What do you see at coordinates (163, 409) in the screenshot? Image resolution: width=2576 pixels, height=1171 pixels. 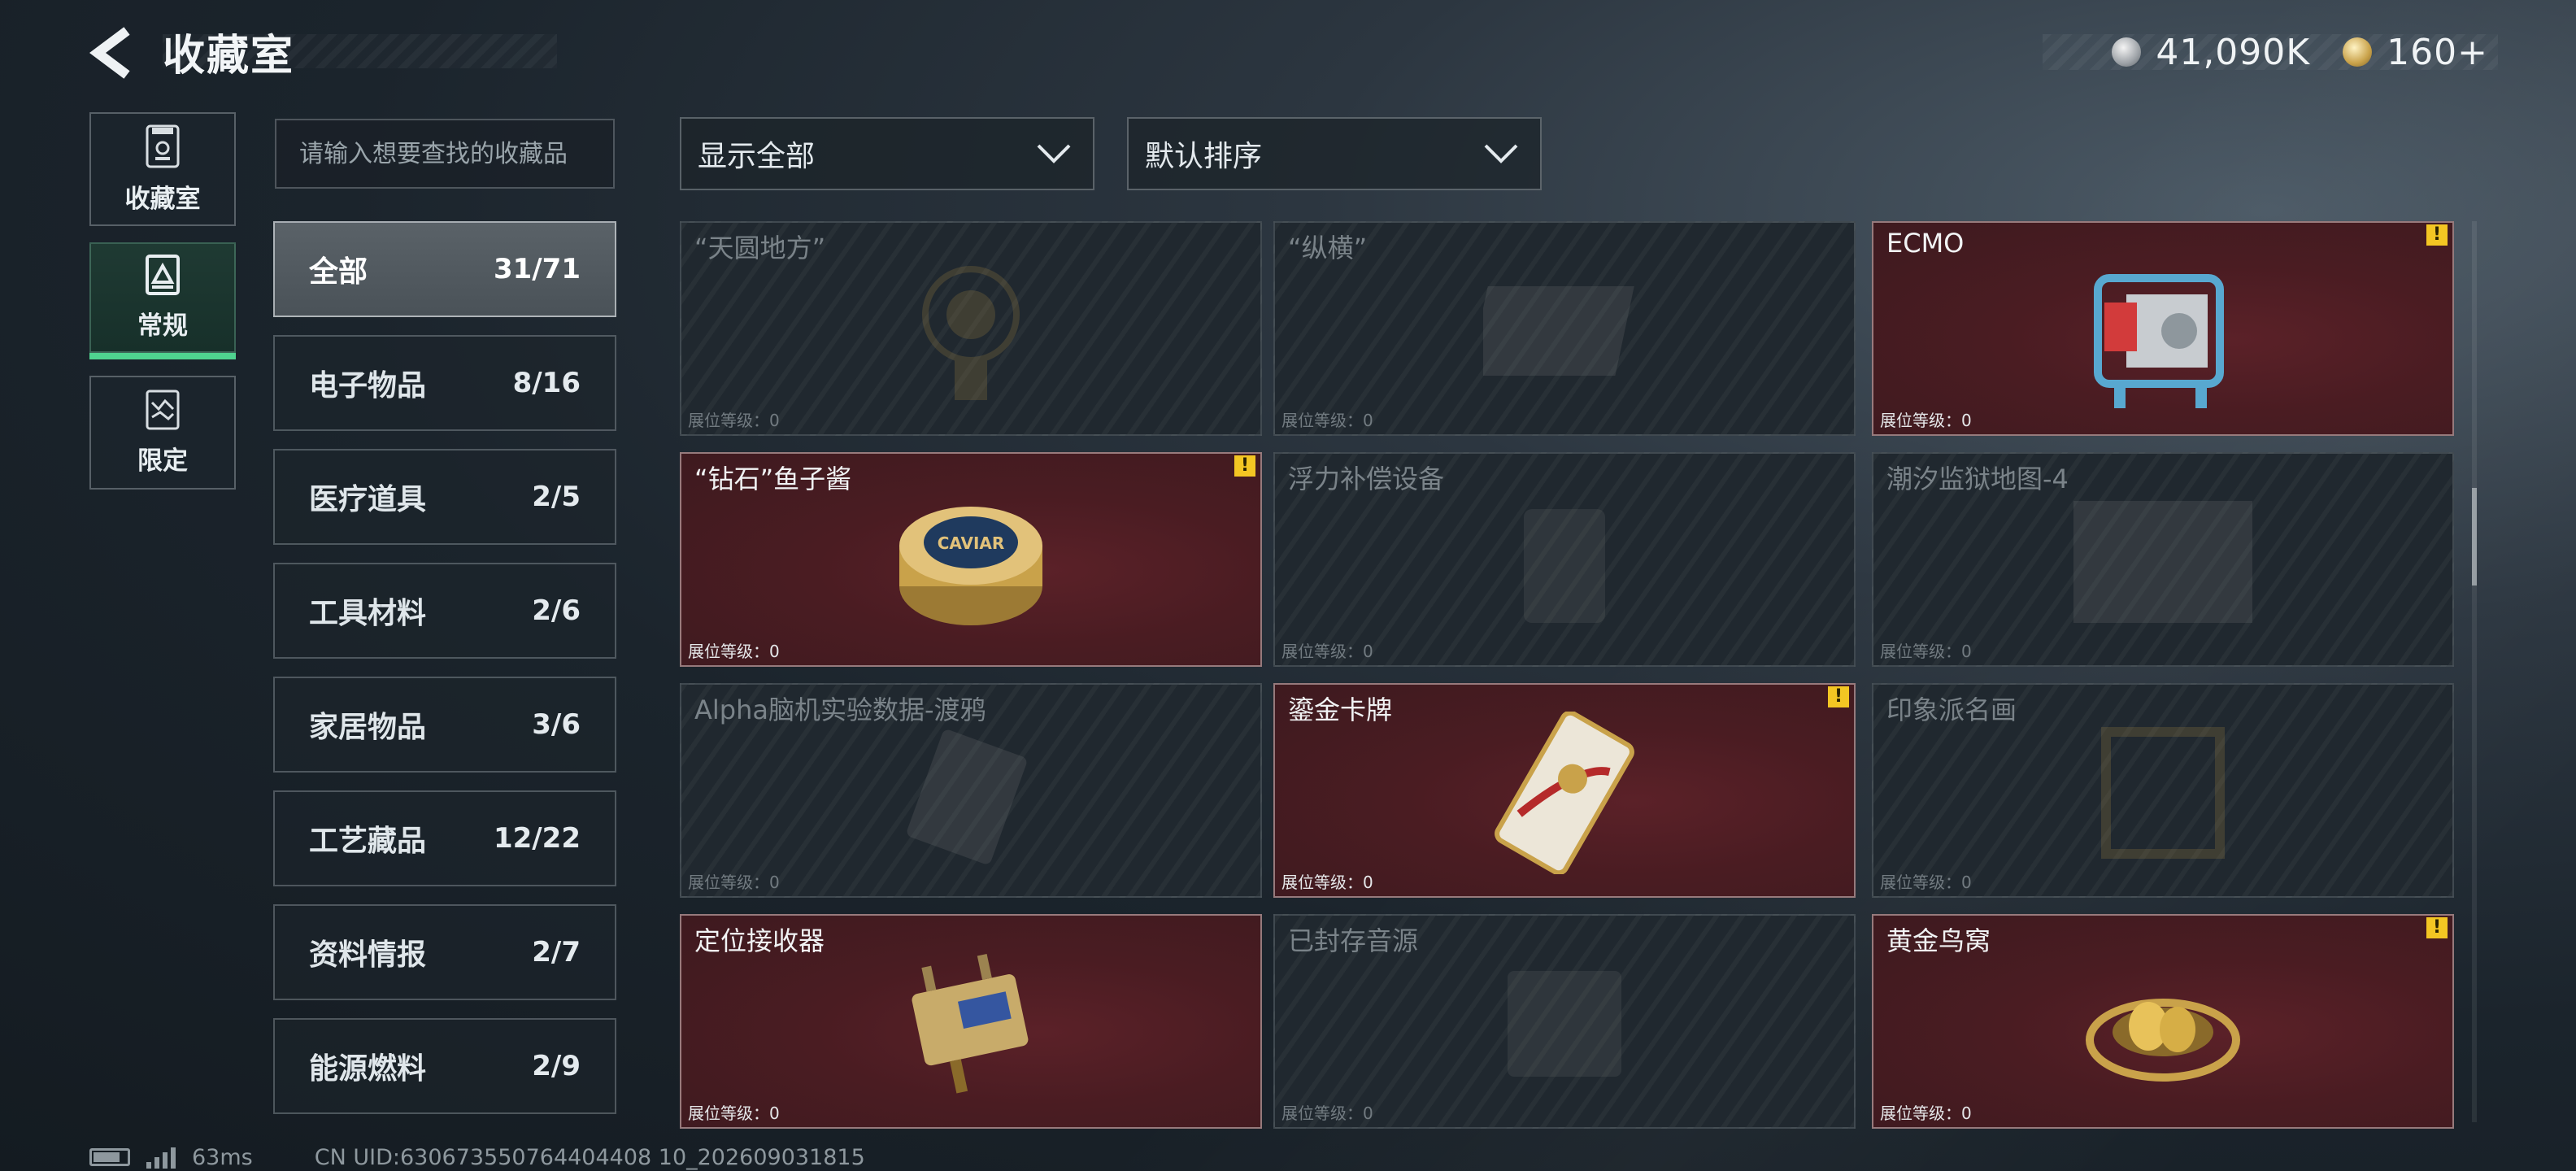 I see `limited-card-icon` at bounding box center [163, 409].